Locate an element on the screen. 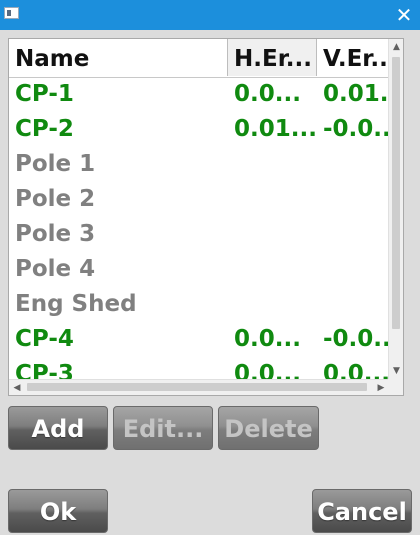 The width and height of the screenshot is (420, 535). horizontal-scrollbar: ◀ ▶ is located at coordinates (199, 387).